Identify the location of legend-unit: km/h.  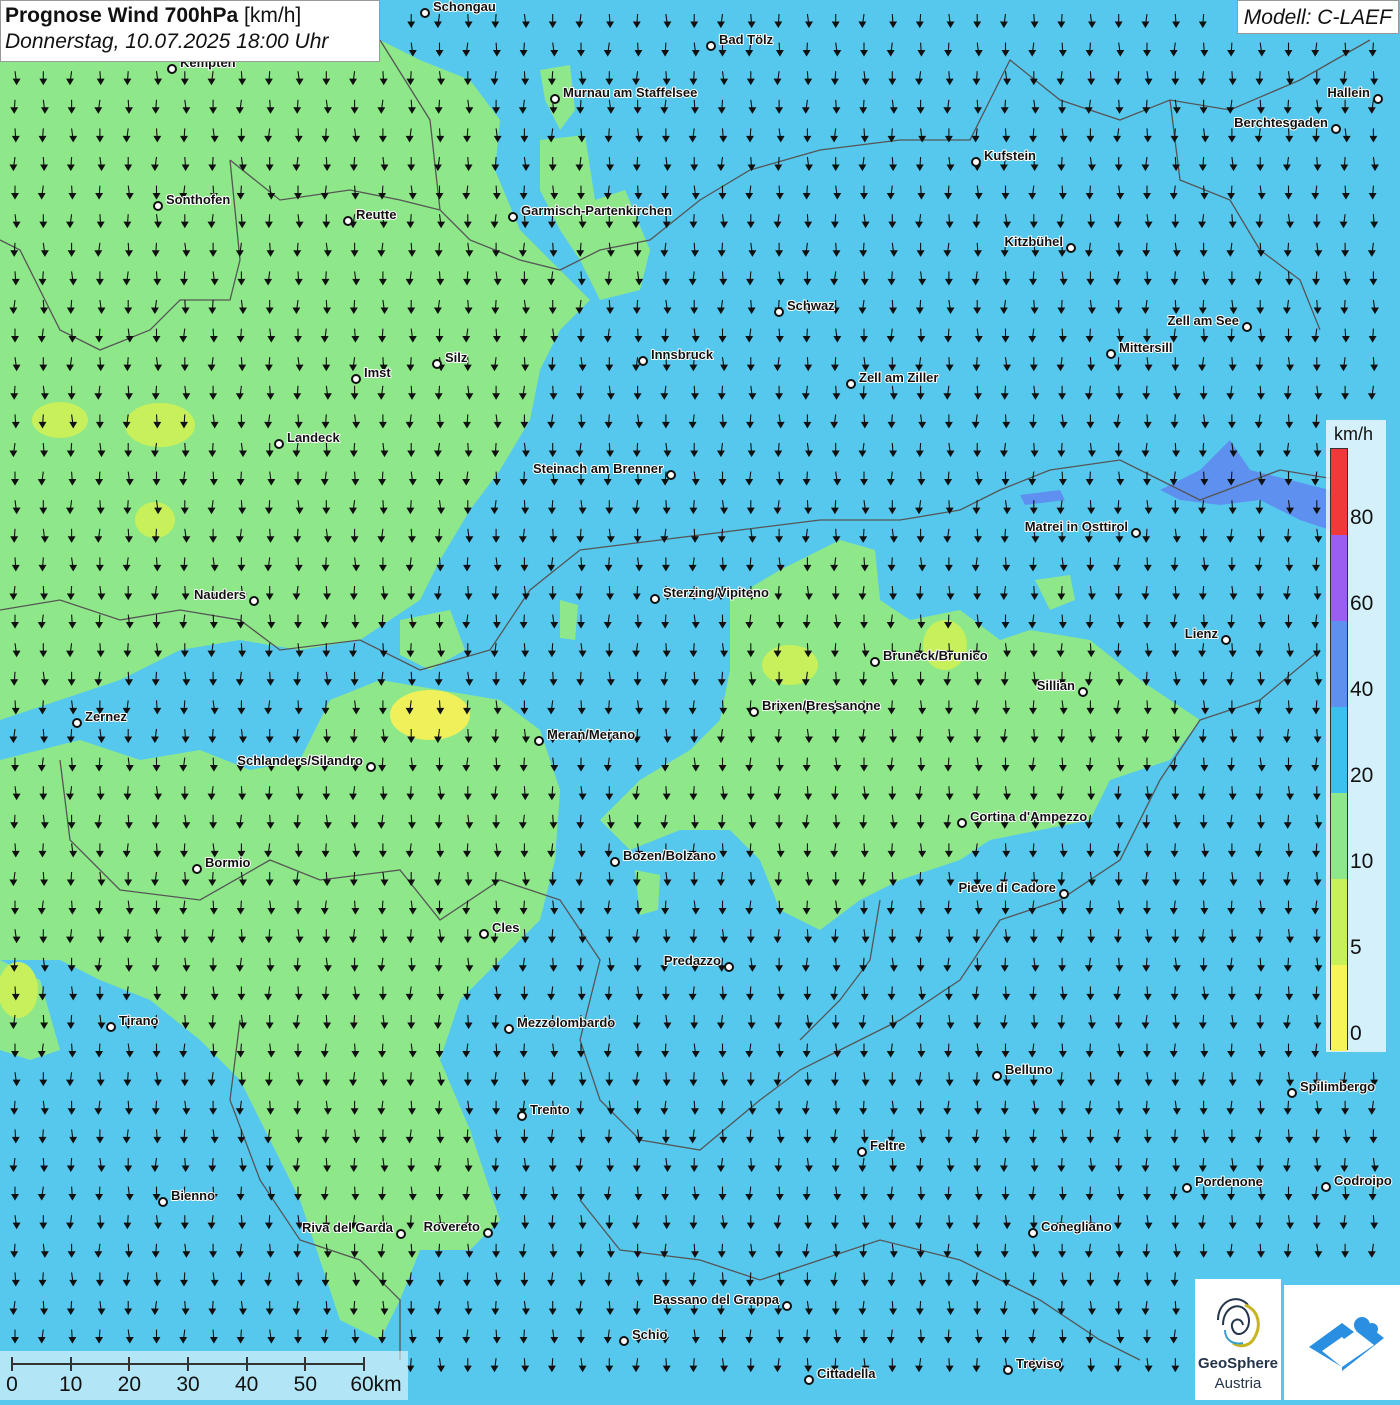
(1354, 434).